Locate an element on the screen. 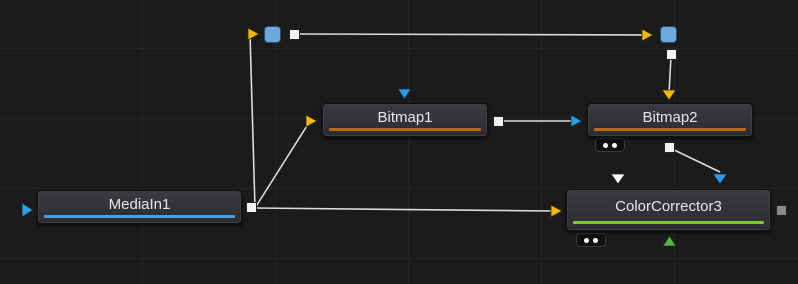 The width and height of the screenshot is (798, 284). wire-mediain1-to-bitmap1 is located at coordinates (282, 164).